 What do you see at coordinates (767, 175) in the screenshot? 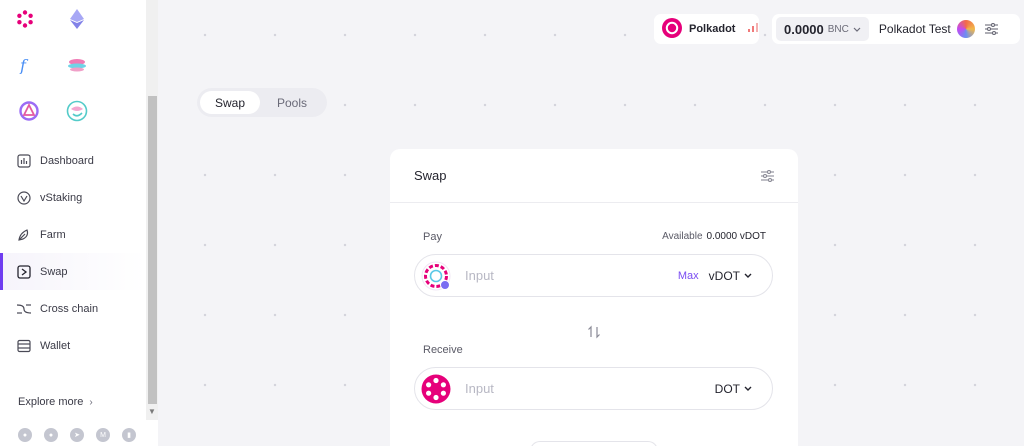
I see `slippage-settings-icon` at bounding box center [767, 175].